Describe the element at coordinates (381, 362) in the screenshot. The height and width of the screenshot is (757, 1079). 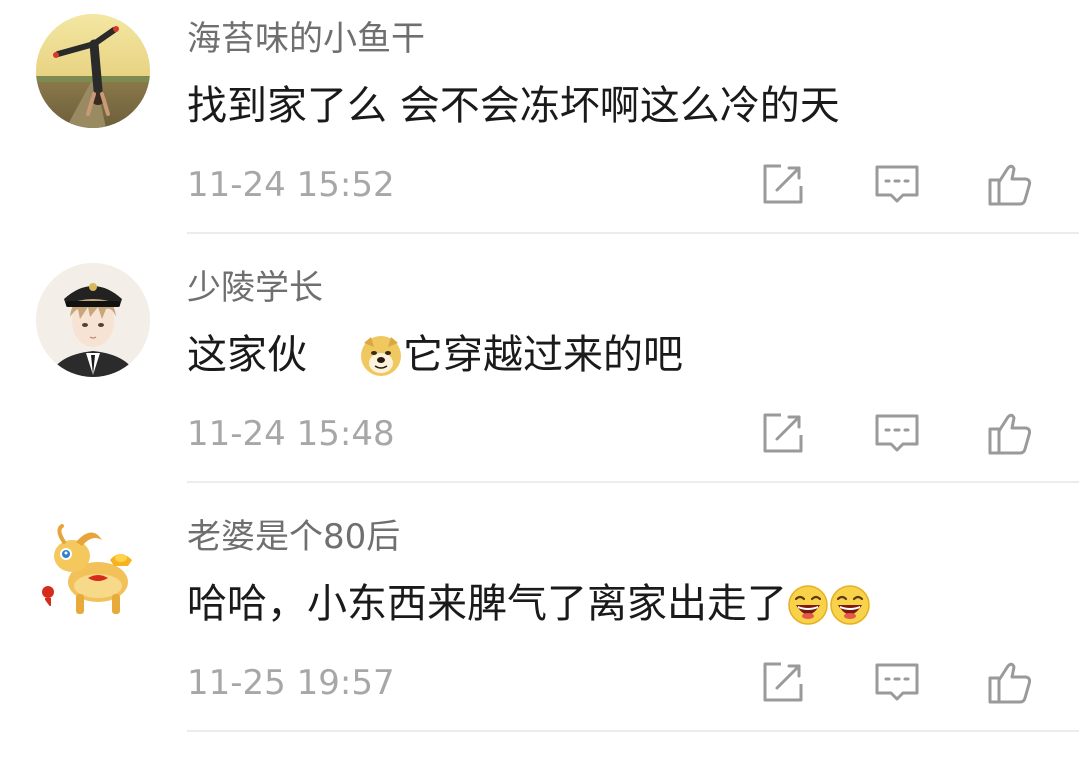
I see `doge-emoji` at that location.